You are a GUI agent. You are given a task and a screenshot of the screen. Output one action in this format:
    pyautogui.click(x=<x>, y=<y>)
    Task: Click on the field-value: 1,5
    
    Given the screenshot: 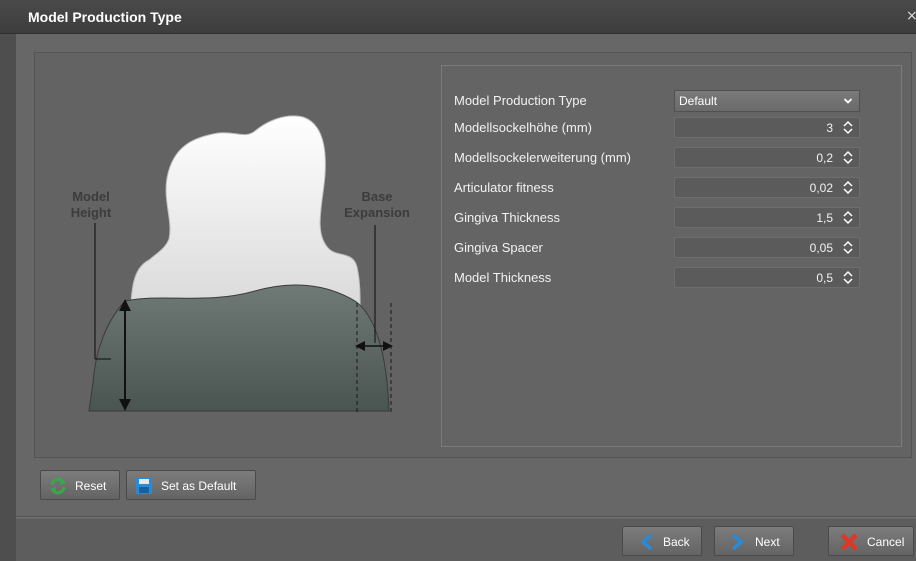 What is the action you would take?
    pyautogui.click(x=824, y=218)
    